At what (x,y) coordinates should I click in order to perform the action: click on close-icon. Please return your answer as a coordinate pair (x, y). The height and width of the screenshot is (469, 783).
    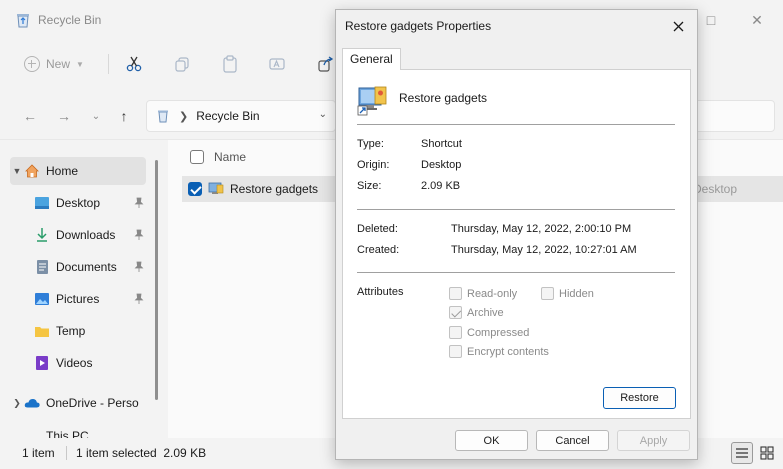
    Looking at the image, I should click on (678, 26).